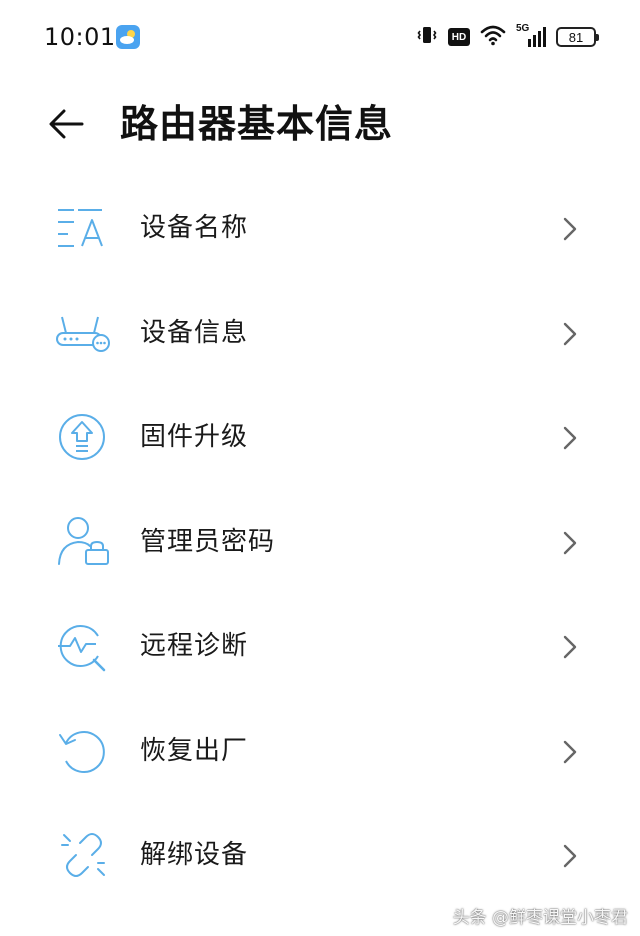 Image resolution: width=640 pixels, height=936 pixels. I want to click on battery-indicator: 81, so click(577, 37).